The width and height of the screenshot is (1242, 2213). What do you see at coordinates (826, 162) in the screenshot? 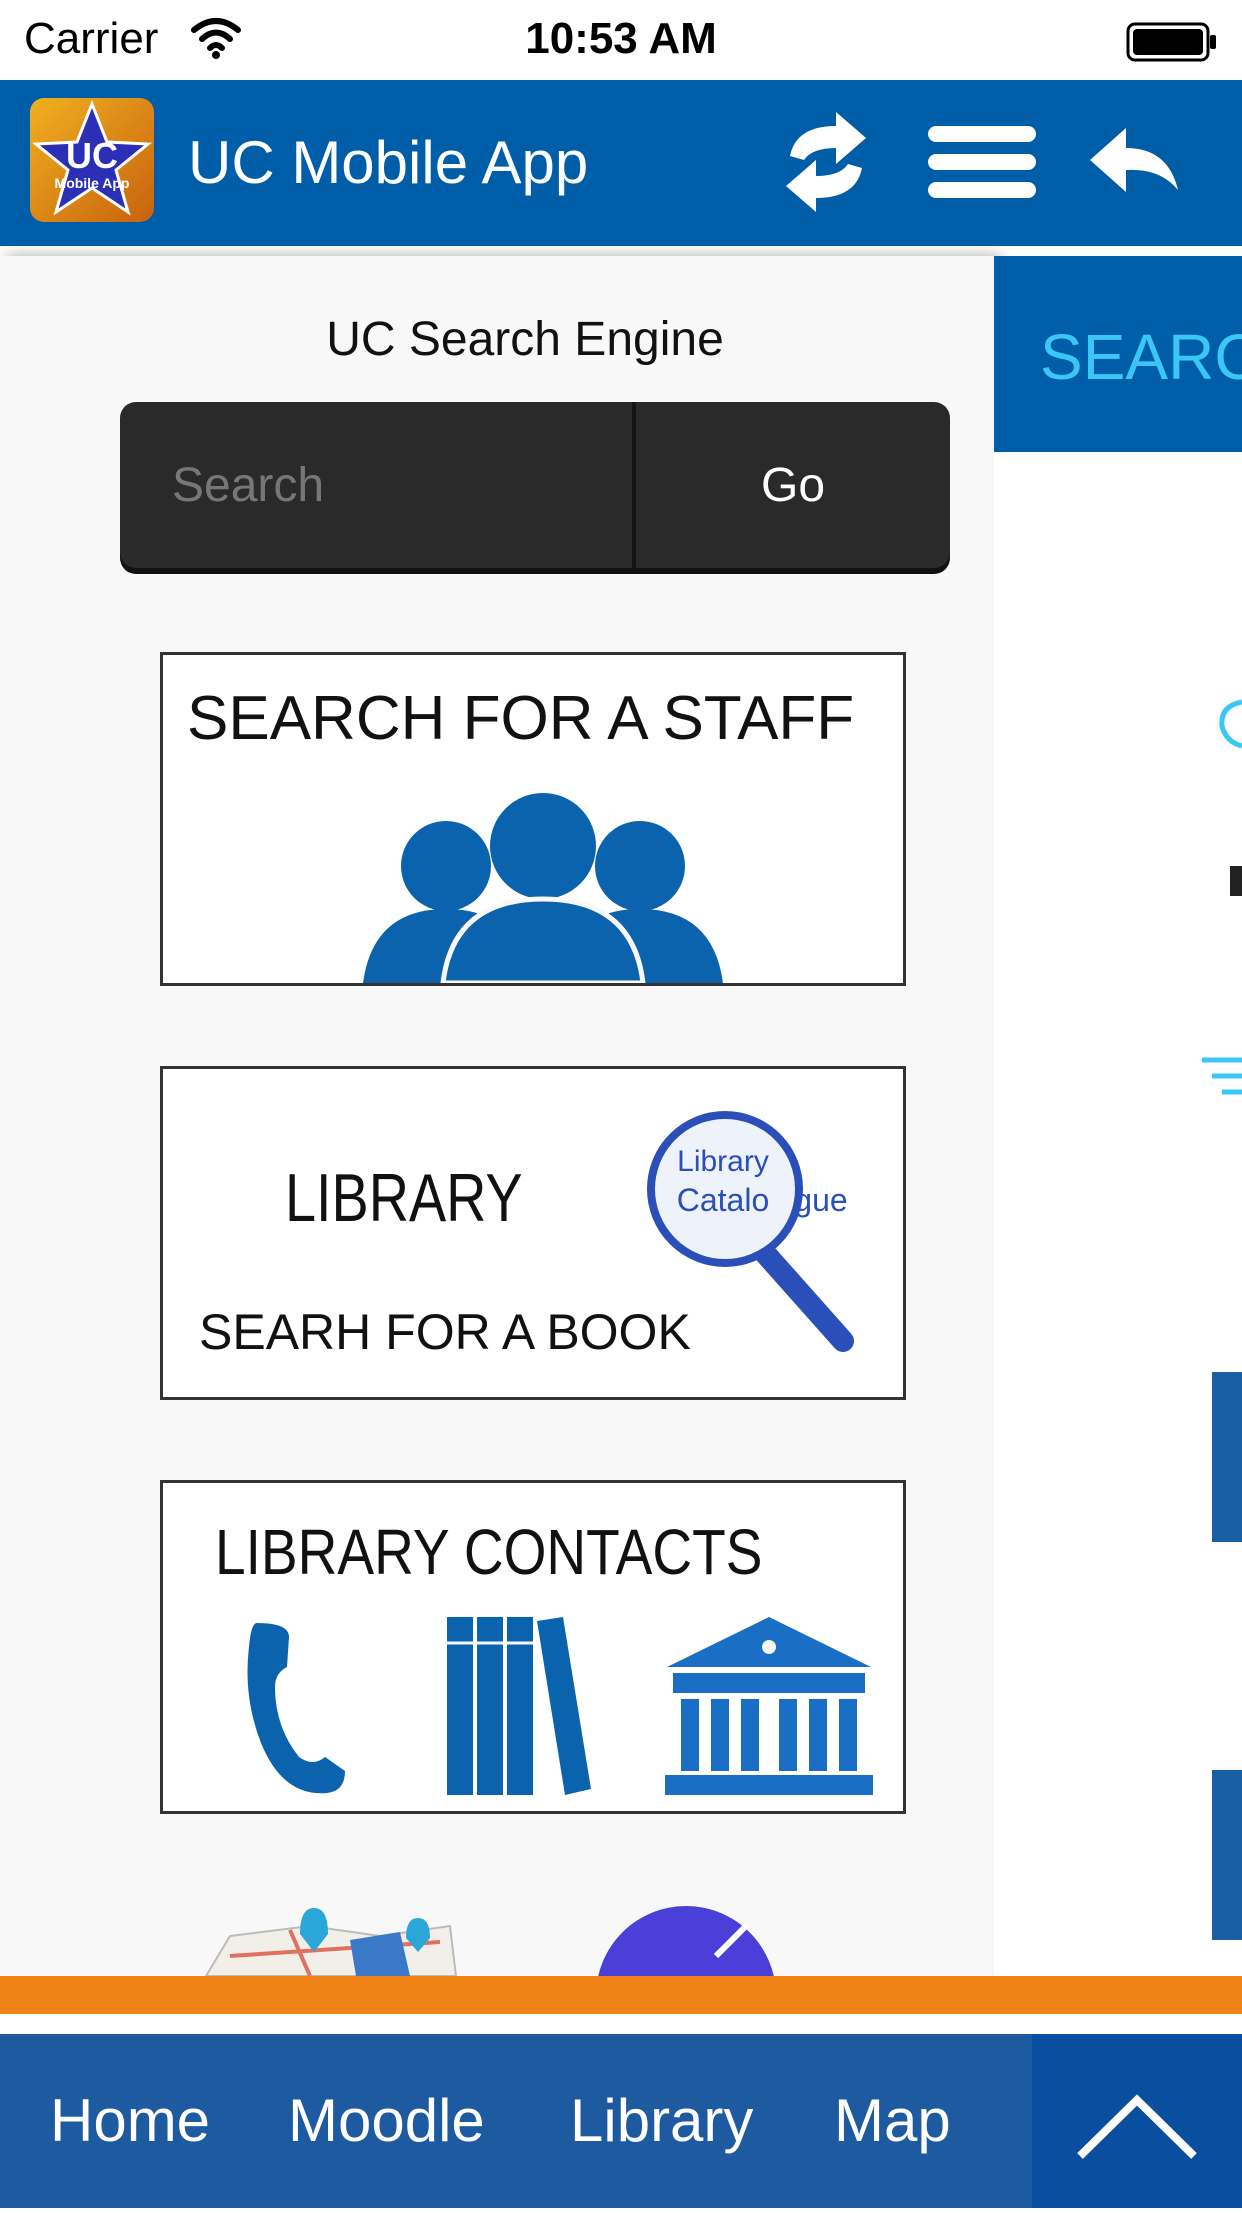
I see `refresh-icon` at bounding box center [826, 162].